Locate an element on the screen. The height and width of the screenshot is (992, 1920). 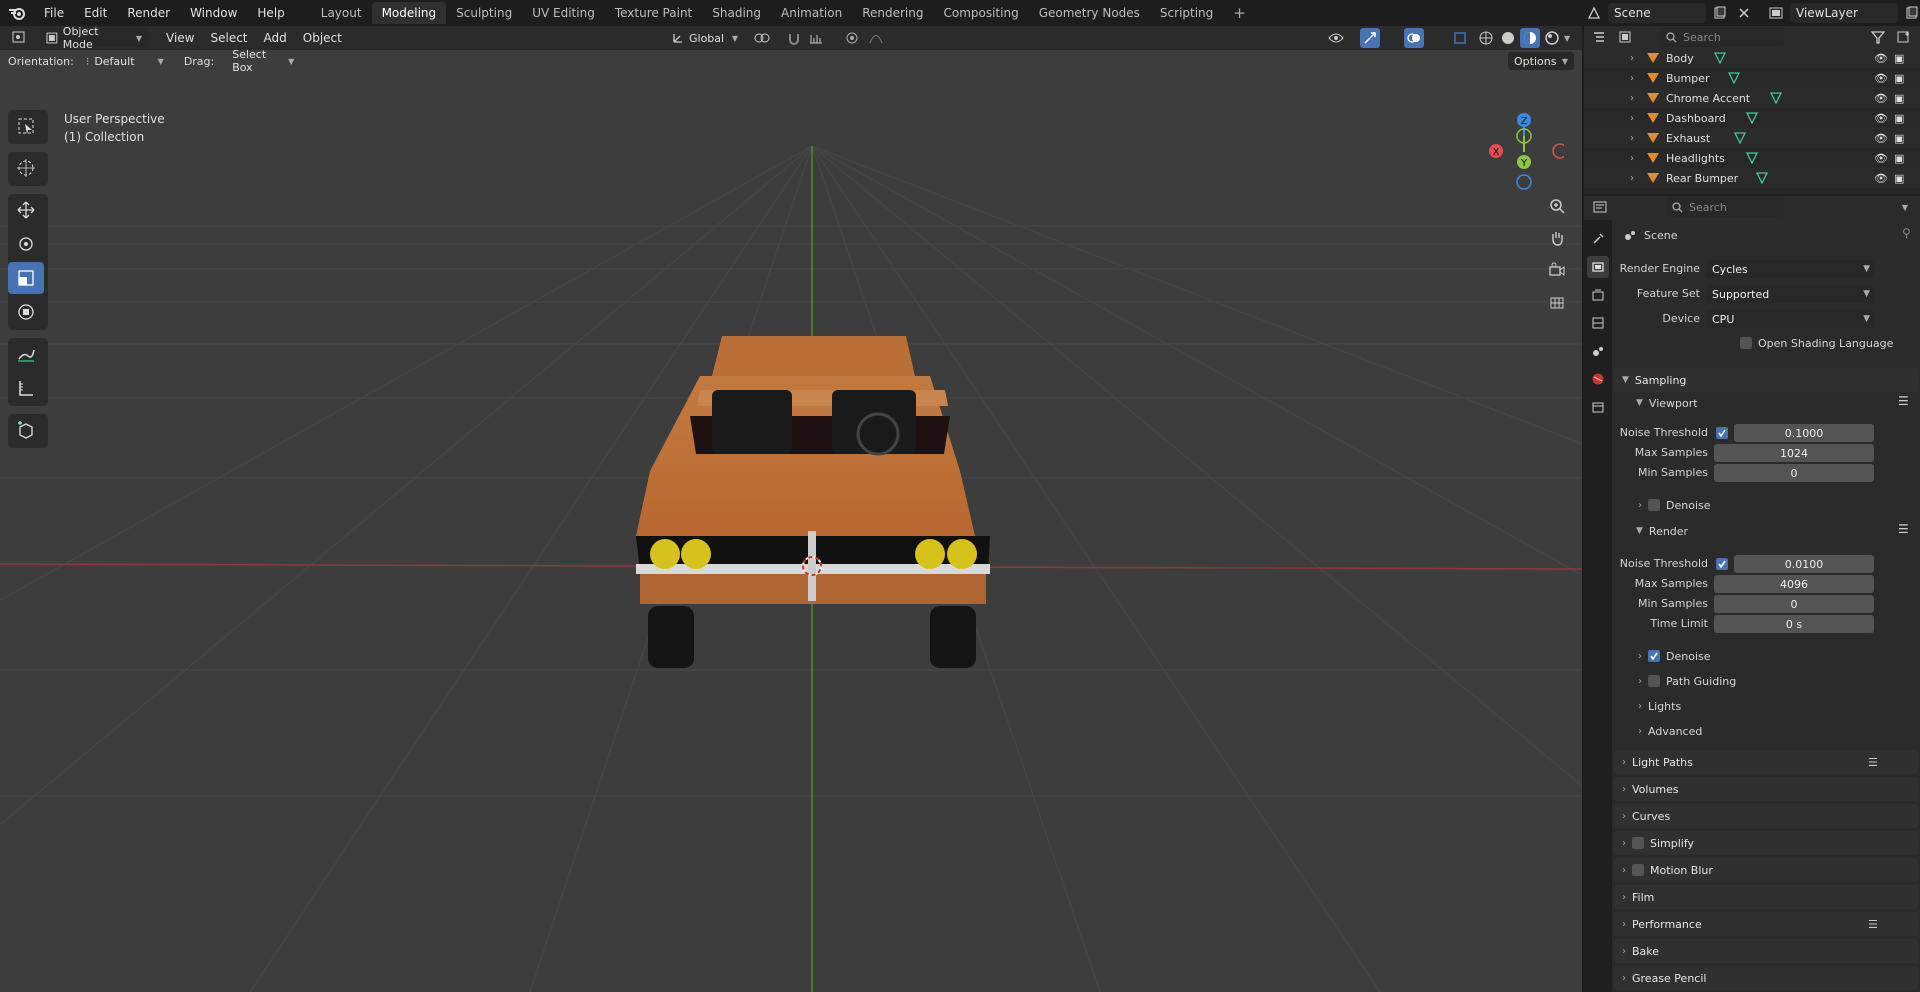
motion-blur-panel: › Motion Blur is located at coordinates (1766, 870).